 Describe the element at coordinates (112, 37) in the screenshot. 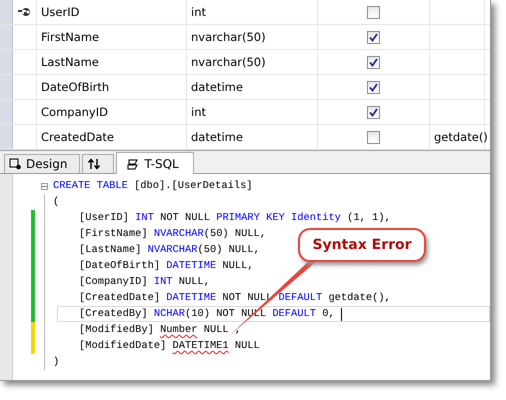

I see `column-name-cell: FirstName` at that location.